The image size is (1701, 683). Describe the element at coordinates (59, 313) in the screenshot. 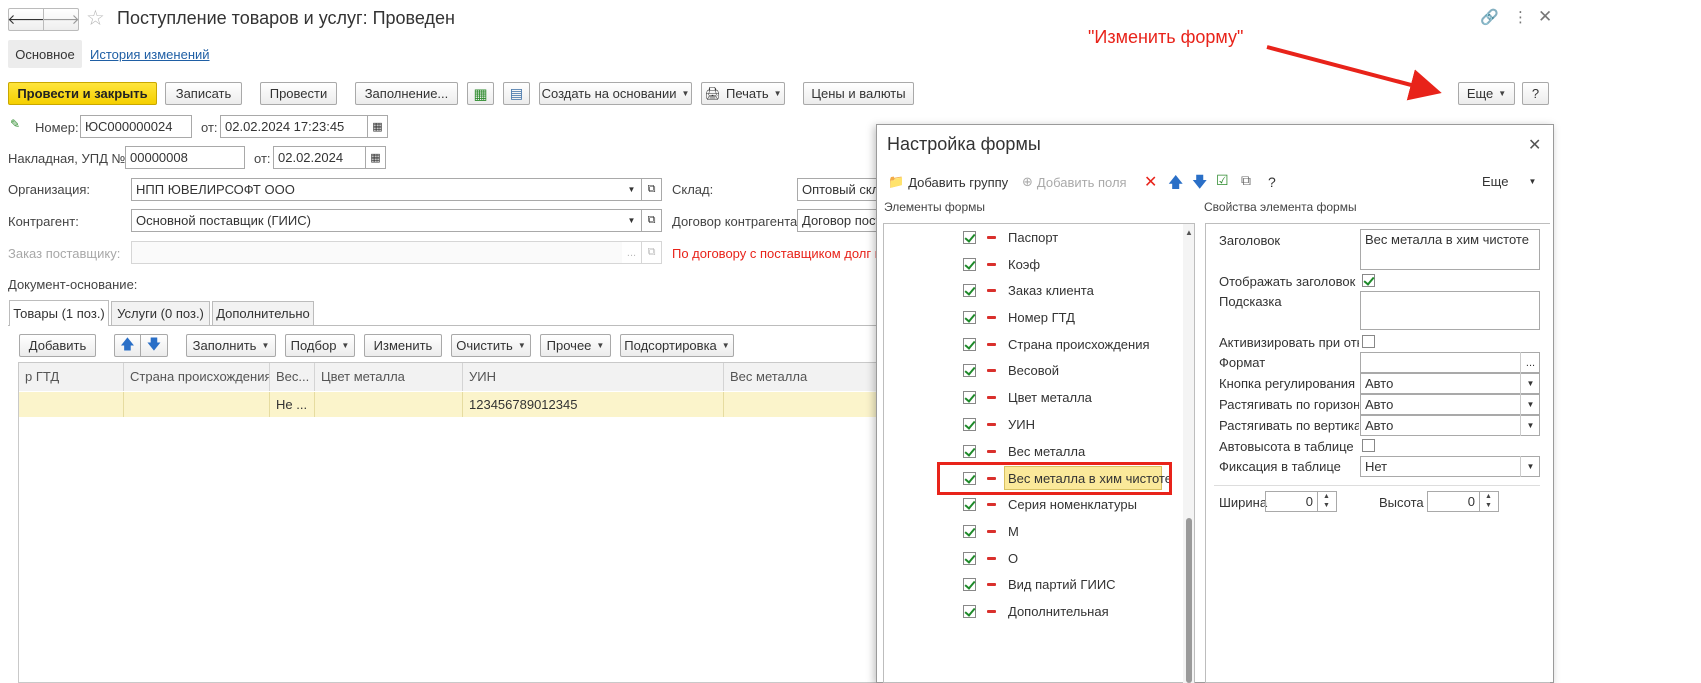

I see `tab-goods: Товары (1 поз.)` at that location.